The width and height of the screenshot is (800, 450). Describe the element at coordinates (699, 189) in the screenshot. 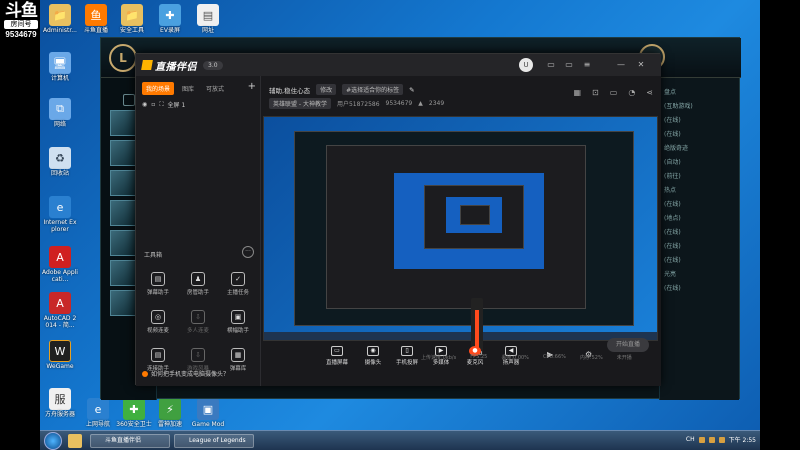

I see `friend-entry: 热点` at that location.